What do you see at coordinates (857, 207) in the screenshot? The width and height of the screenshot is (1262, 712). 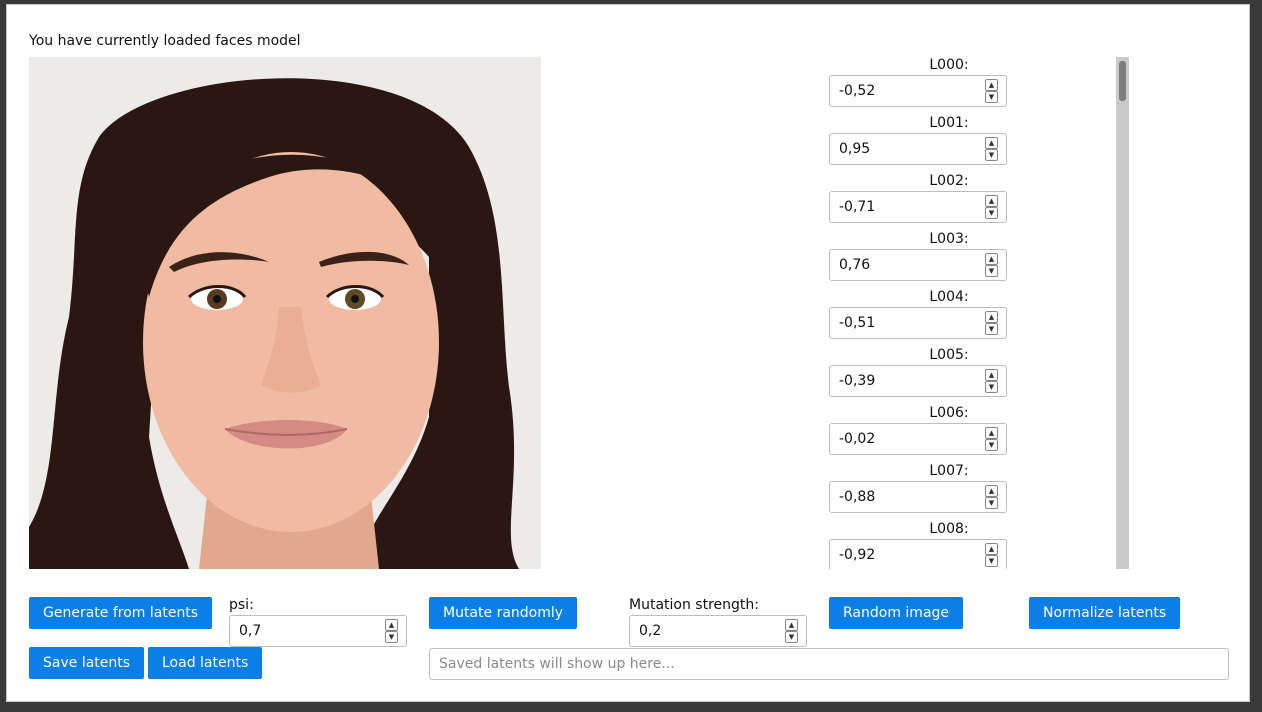 I see `latent-value: -0,71` at bounding box center [857, 207].